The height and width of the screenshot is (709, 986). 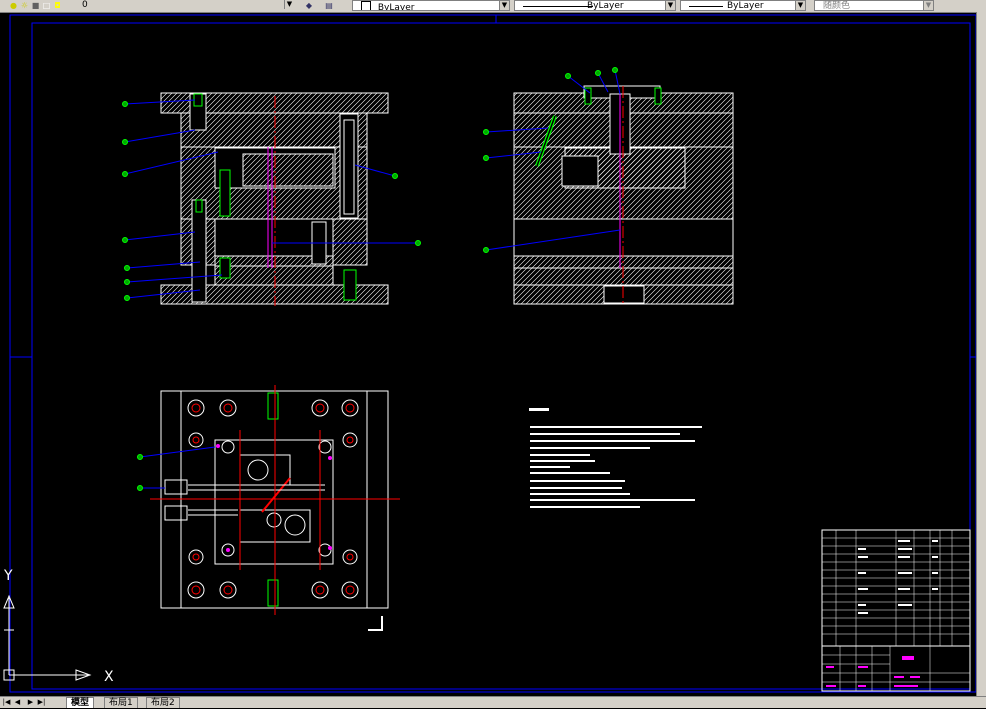 I want to click on title-grid, so click(x=896, y=668).